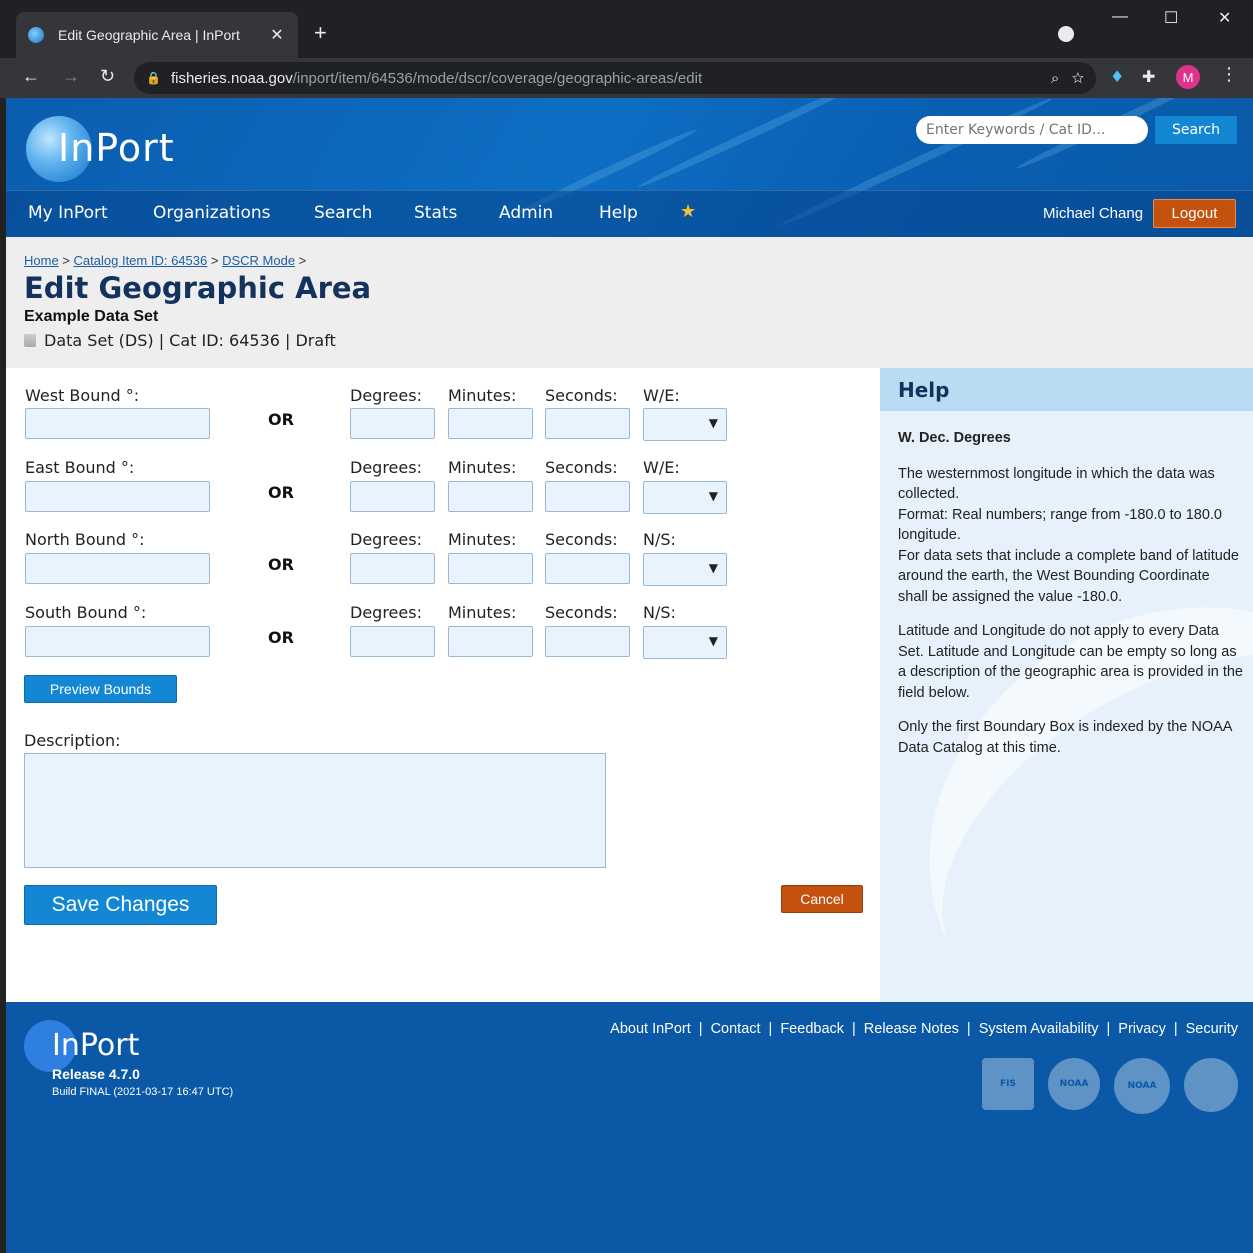 The image size is (1253, 1253). I want to click on footer-link-privacy: Privacy, so click(1142, 1029).